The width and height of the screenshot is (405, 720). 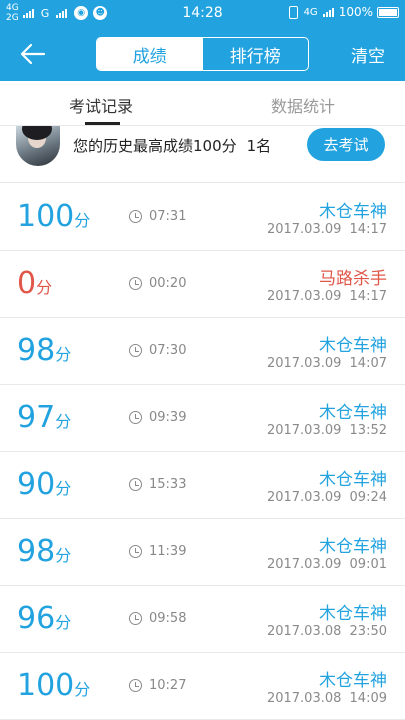 What do you see at coordinates (81, 13) in the screenshot?
I see `browser-icon: ◉` at bounding box center [81, 13].